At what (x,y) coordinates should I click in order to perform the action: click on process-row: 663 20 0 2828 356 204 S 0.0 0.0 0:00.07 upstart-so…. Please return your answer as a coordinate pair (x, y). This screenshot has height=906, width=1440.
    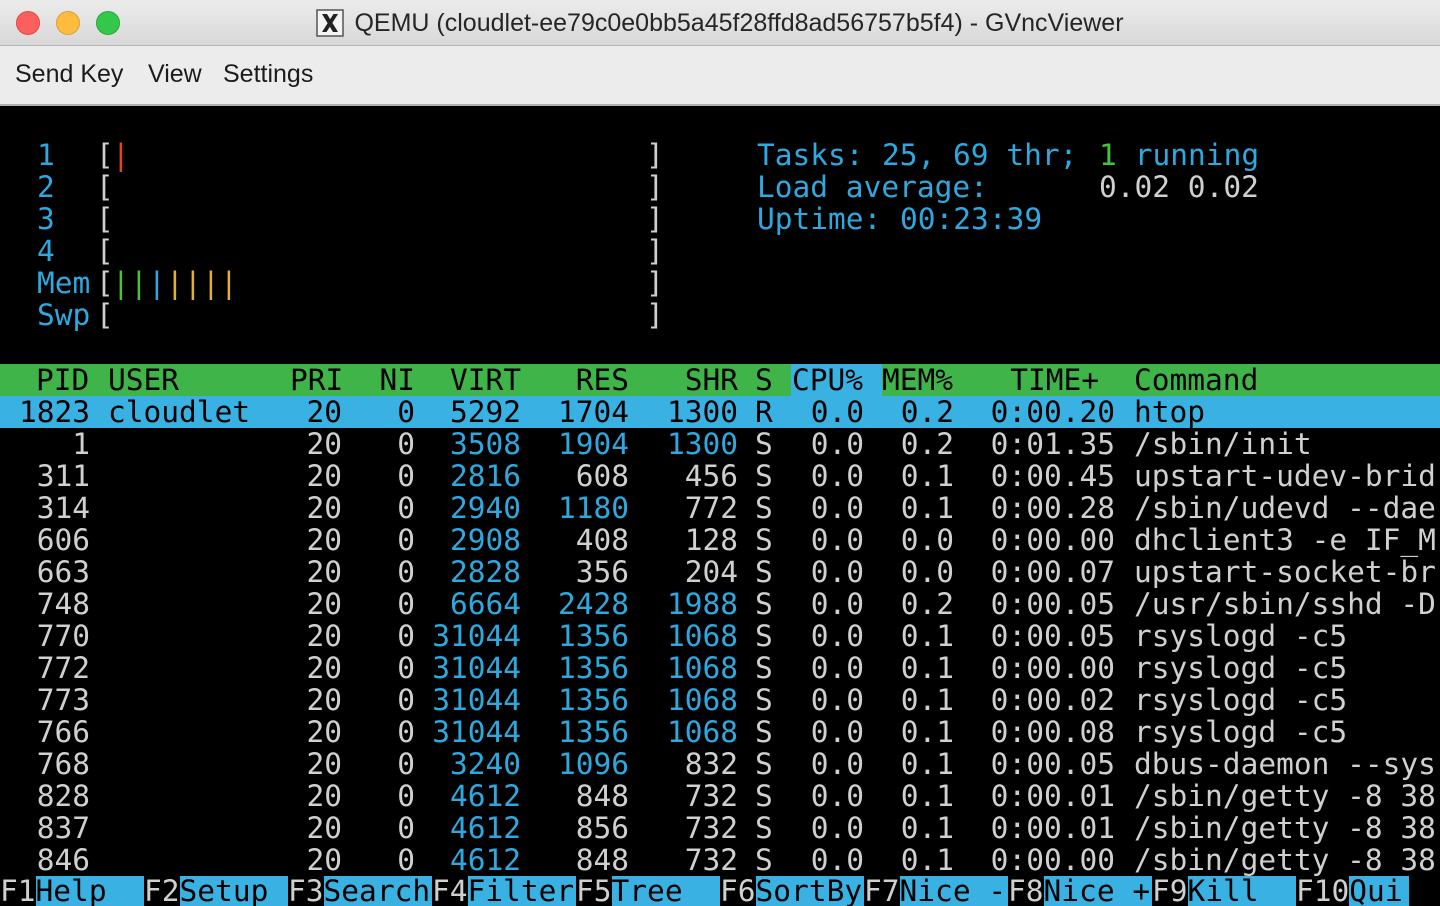
    Looking at the image, I should click on (720, 572).